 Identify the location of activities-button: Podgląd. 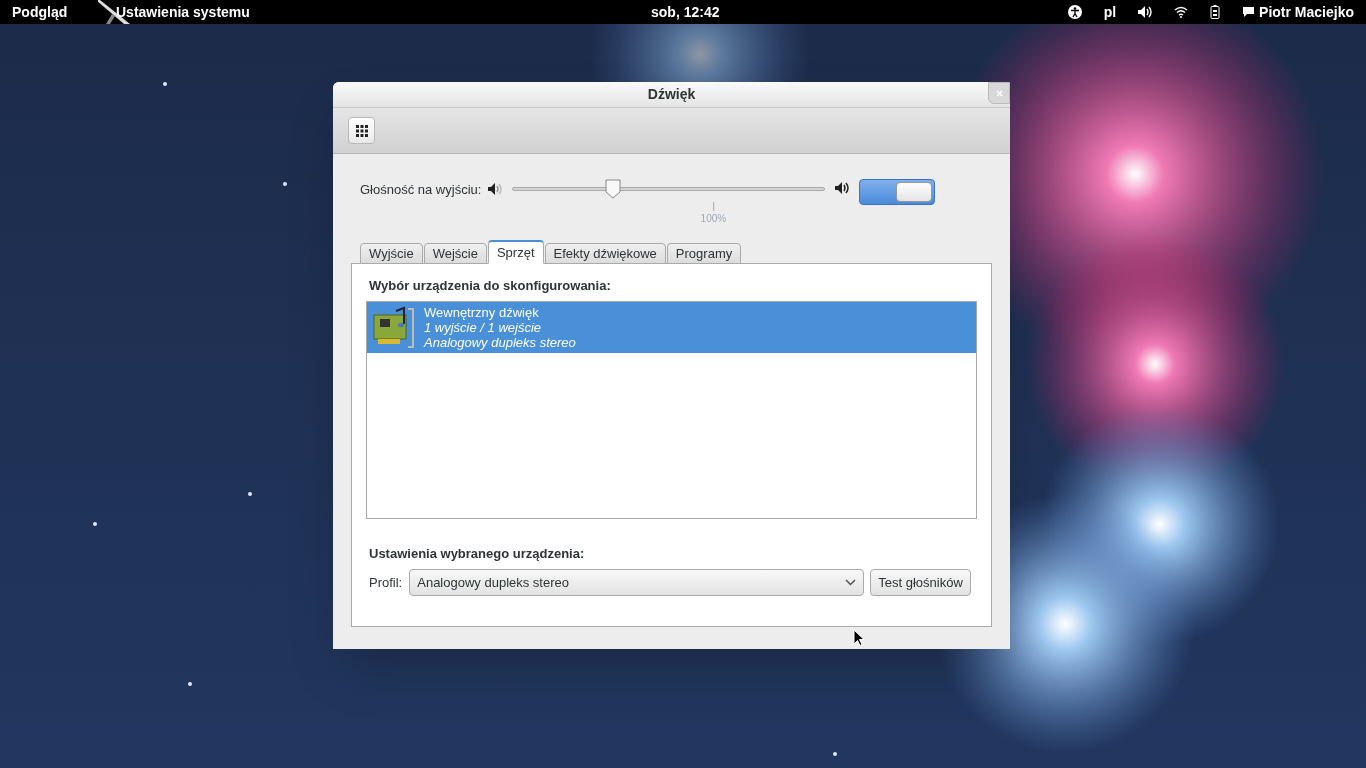
(55, 12).